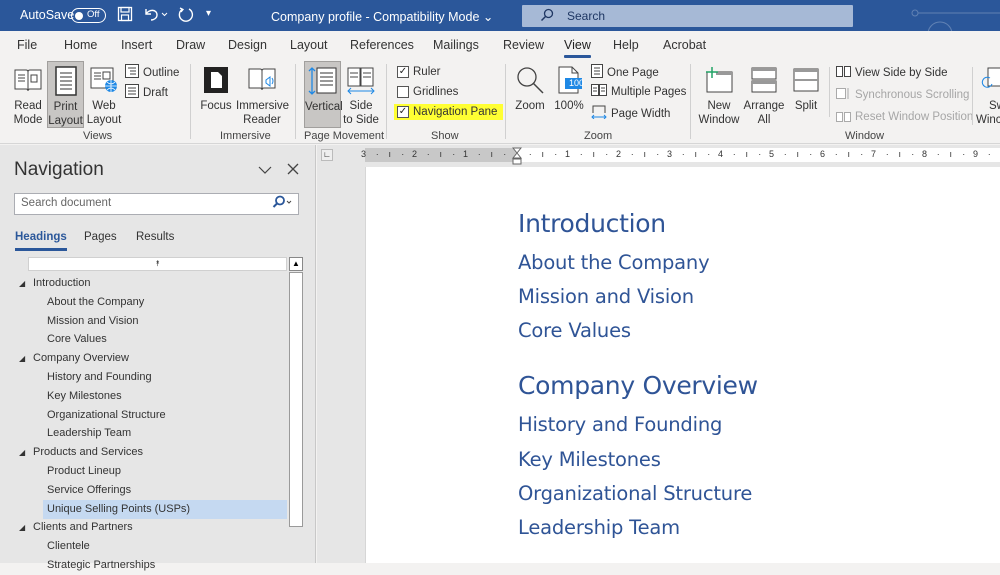 The width and height of the screenshot is (1000, 575). Describe the element at coordinates (247, 45) in the screenshot. I see `tab-design: Design` at that location.